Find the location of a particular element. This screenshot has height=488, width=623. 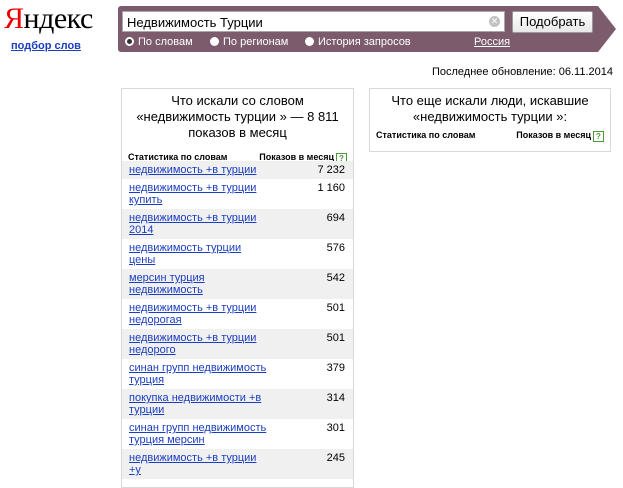

keyword-link: недвижимость +в турции недорогая is located at coordinates (199, 314).